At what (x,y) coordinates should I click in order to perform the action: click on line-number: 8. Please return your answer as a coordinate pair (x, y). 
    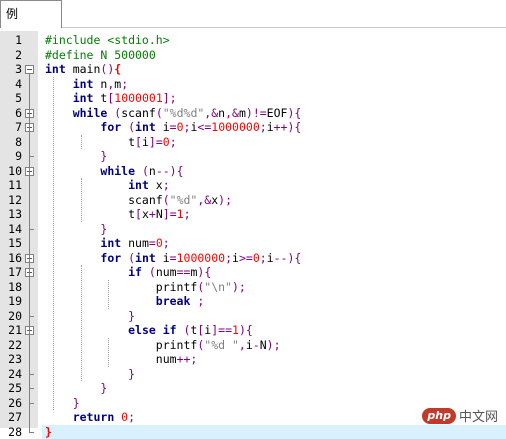
    Looking at the image, I should click on (11, 142).